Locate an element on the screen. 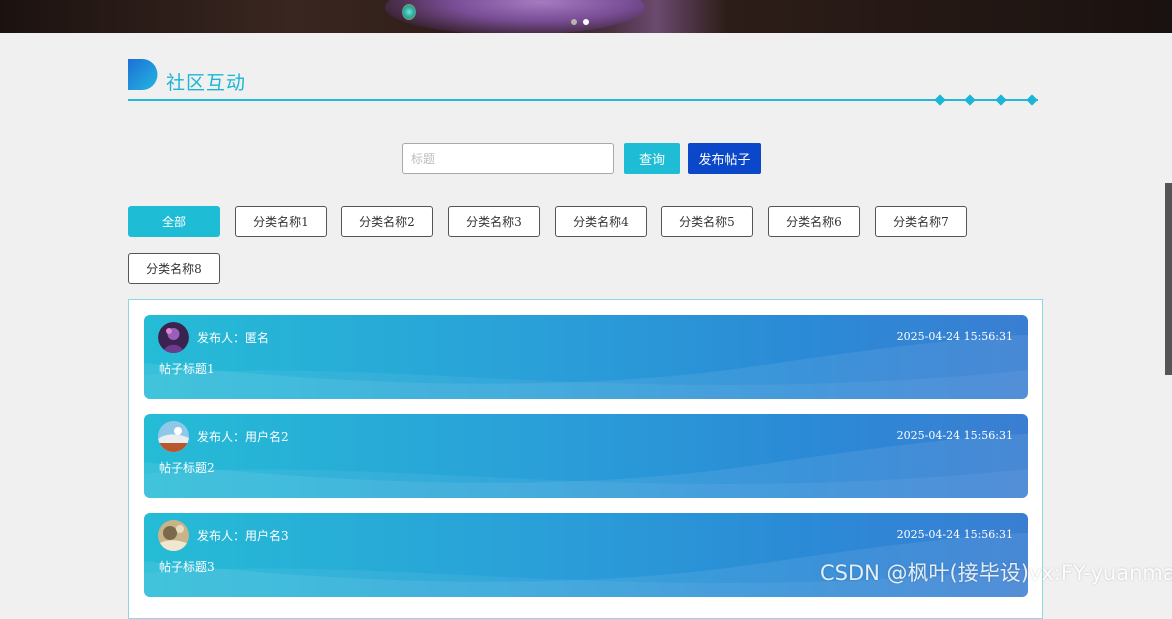 Image resolution: width=1172 pixels, height=619 pixels. post-publisher: 发布人： 用户名3 is located at coordinates (243, 535).